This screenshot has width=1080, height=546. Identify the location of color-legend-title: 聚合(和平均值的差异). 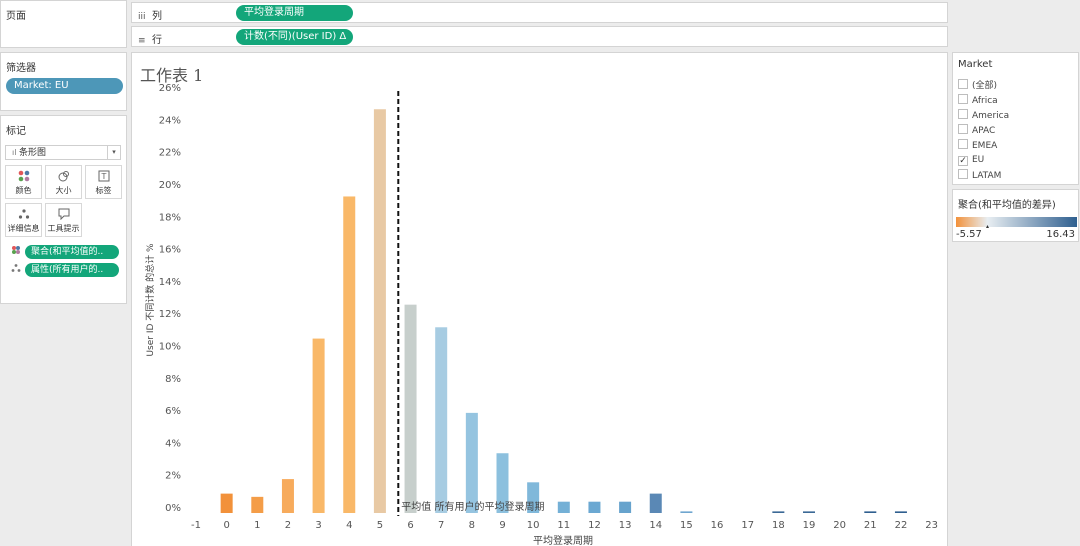
(1007, 205).